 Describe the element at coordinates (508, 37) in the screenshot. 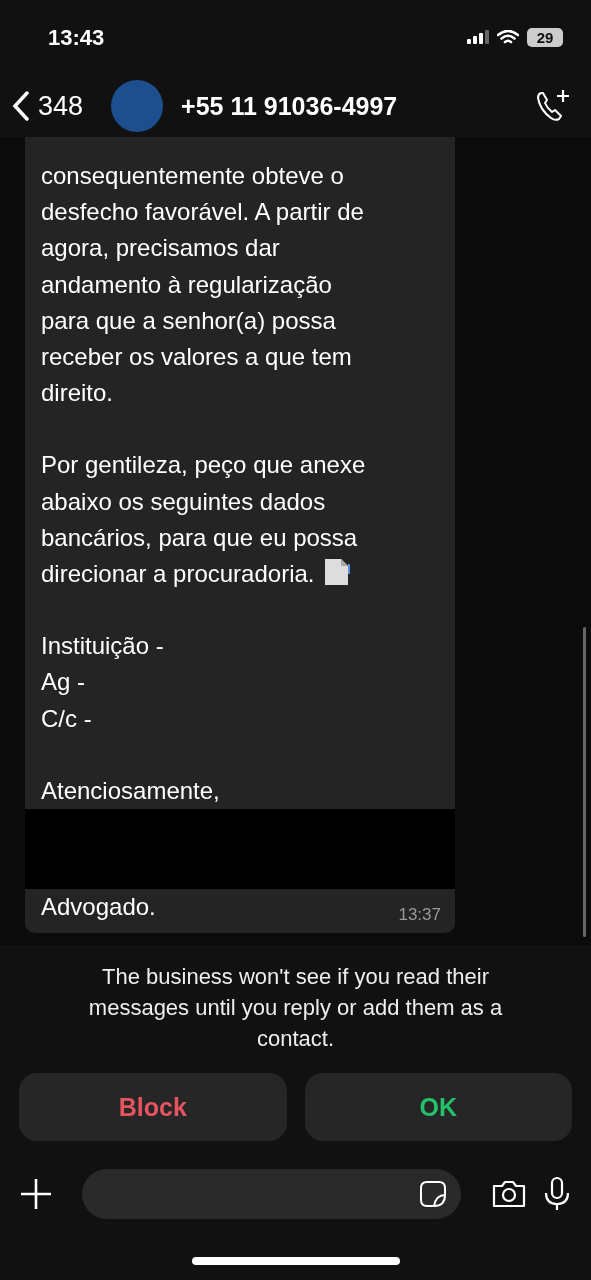

I see `wifi-icon` at that location.